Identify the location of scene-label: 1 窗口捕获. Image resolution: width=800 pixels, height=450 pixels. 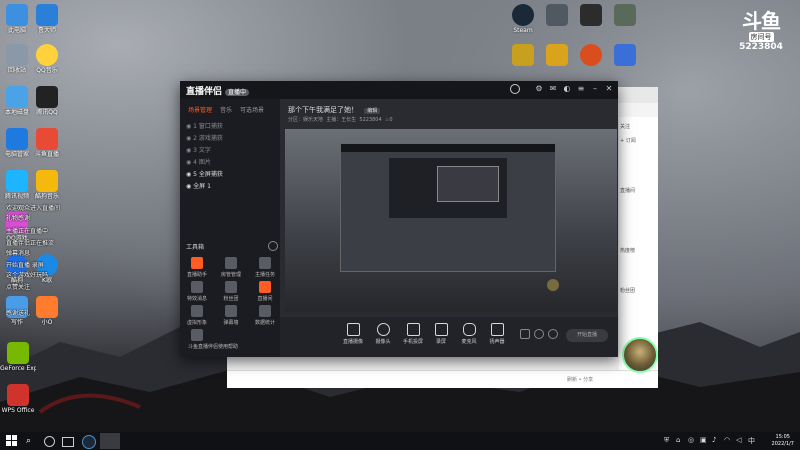
(208, 126).